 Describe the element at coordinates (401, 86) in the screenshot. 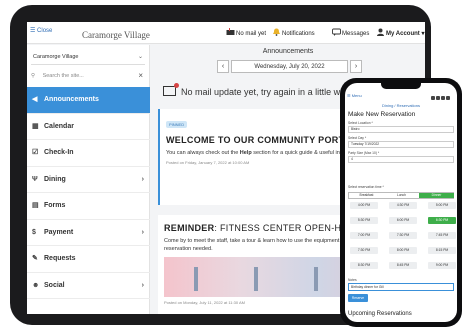

I see `phone-notch` at that location.